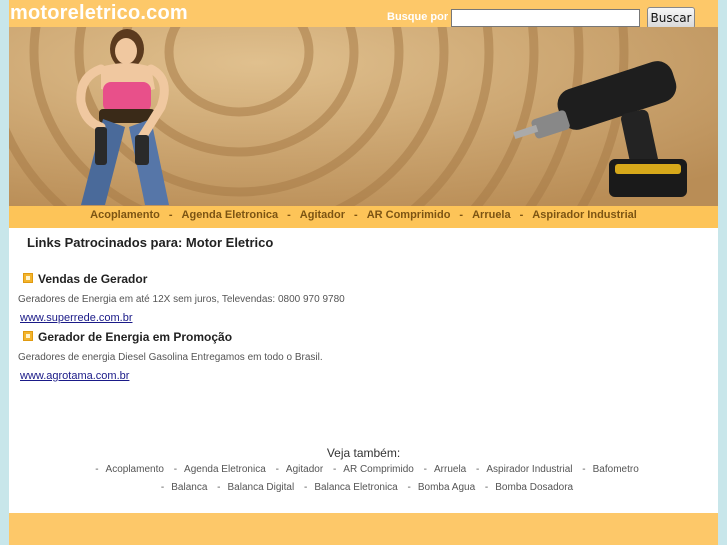 Image resolution: width=727 pixels, height=545 pixels. Describe the element at coordinates (230, 215) in the screenshot. I see `nav-item-agenda-eletronica: Agenda Eletronica` at that location.